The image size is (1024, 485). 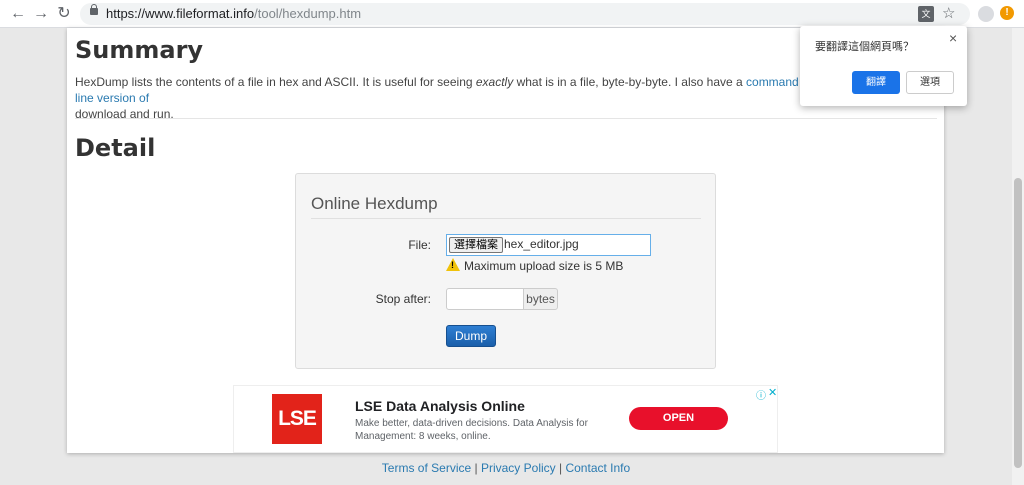 What do you see at coordinates (453, 264) in the screenshot?
I see `warning-icon` at bounding box center [453, 264].